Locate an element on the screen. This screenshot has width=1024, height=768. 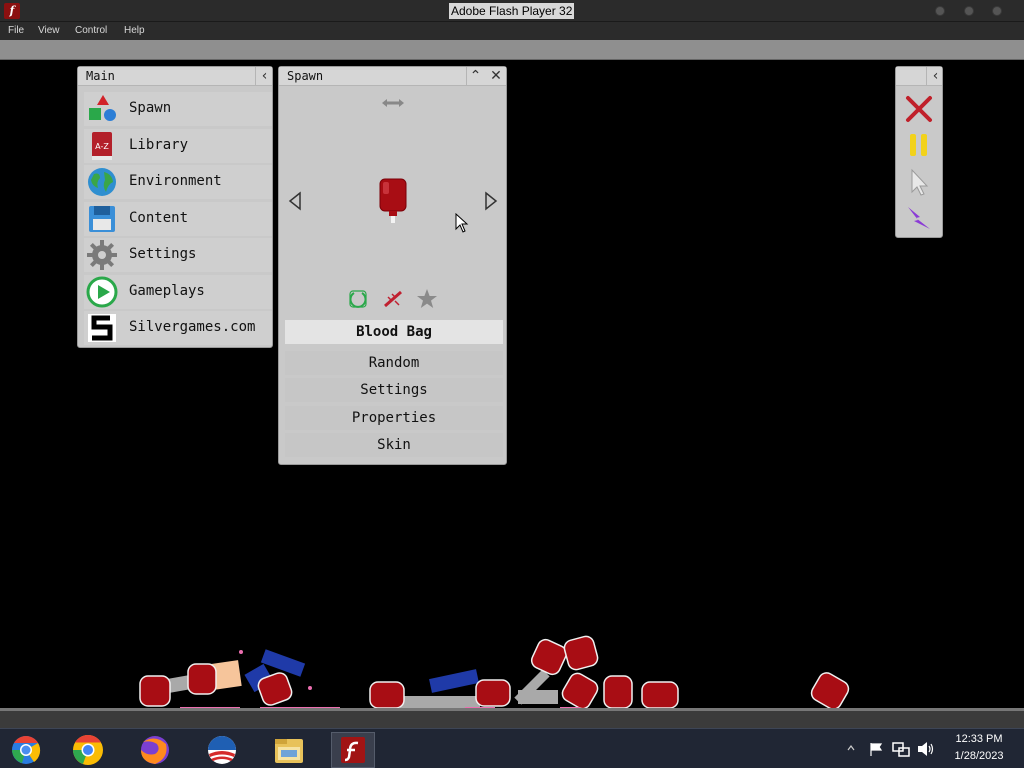
refresh-toggle-icon is located at coordinates (358, 299).